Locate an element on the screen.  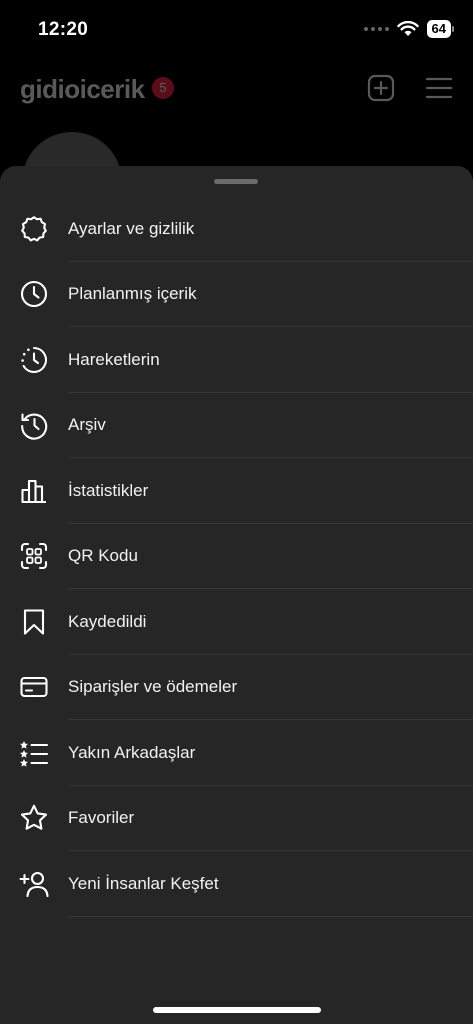
profile-header: gidioicerik 5 is located at coordinates (236, 90).